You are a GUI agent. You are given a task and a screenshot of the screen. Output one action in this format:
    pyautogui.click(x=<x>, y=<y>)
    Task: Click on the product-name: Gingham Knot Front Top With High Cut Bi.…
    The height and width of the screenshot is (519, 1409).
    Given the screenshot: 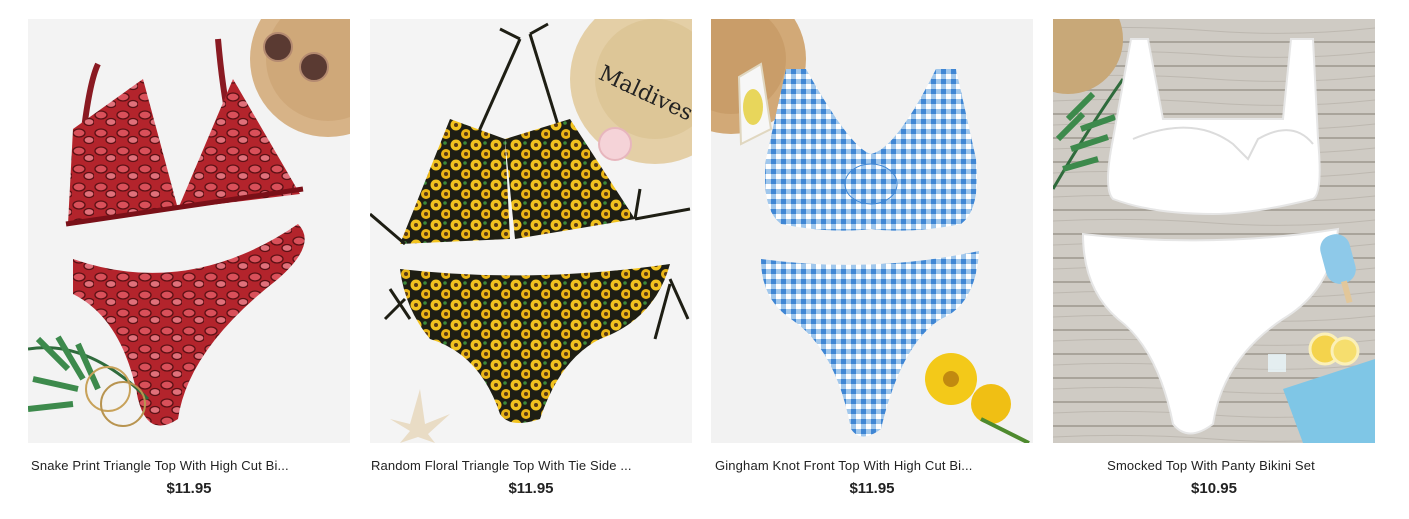 What is the action you would take?
    pyautogui.click(x=872, y=466)
    